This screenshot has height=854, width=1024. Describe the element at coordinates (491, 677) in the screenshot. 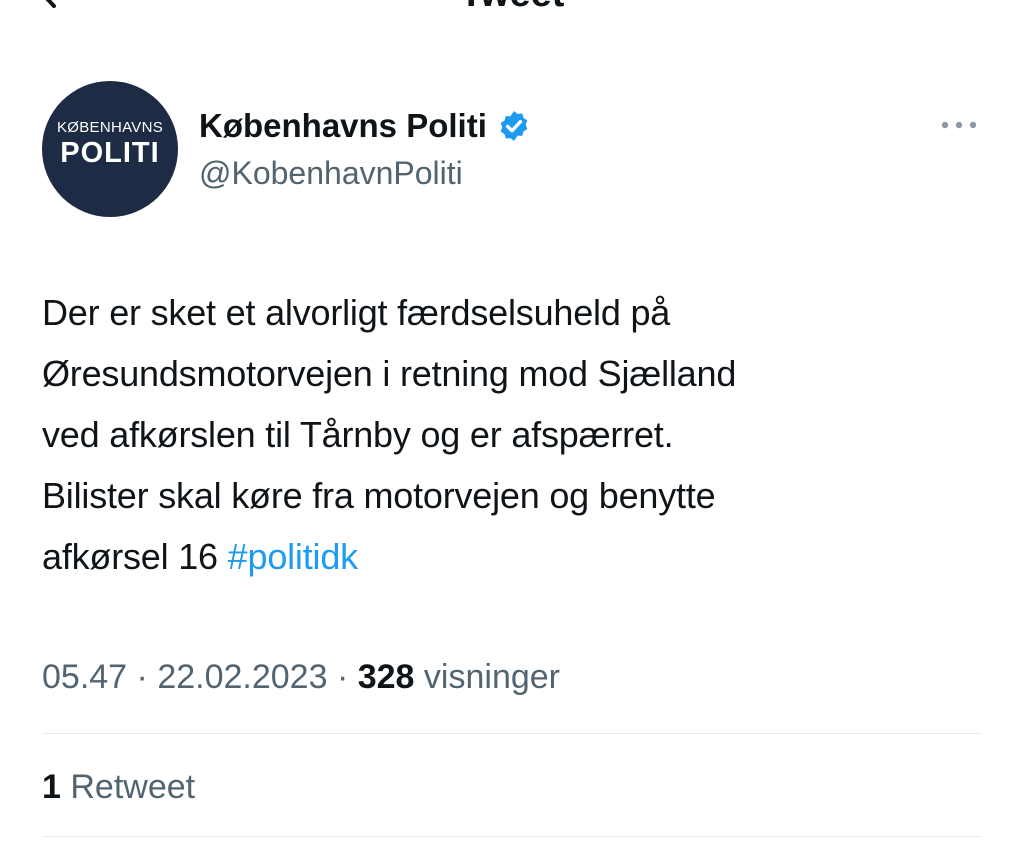

I see `views-label: visninger` at that location.